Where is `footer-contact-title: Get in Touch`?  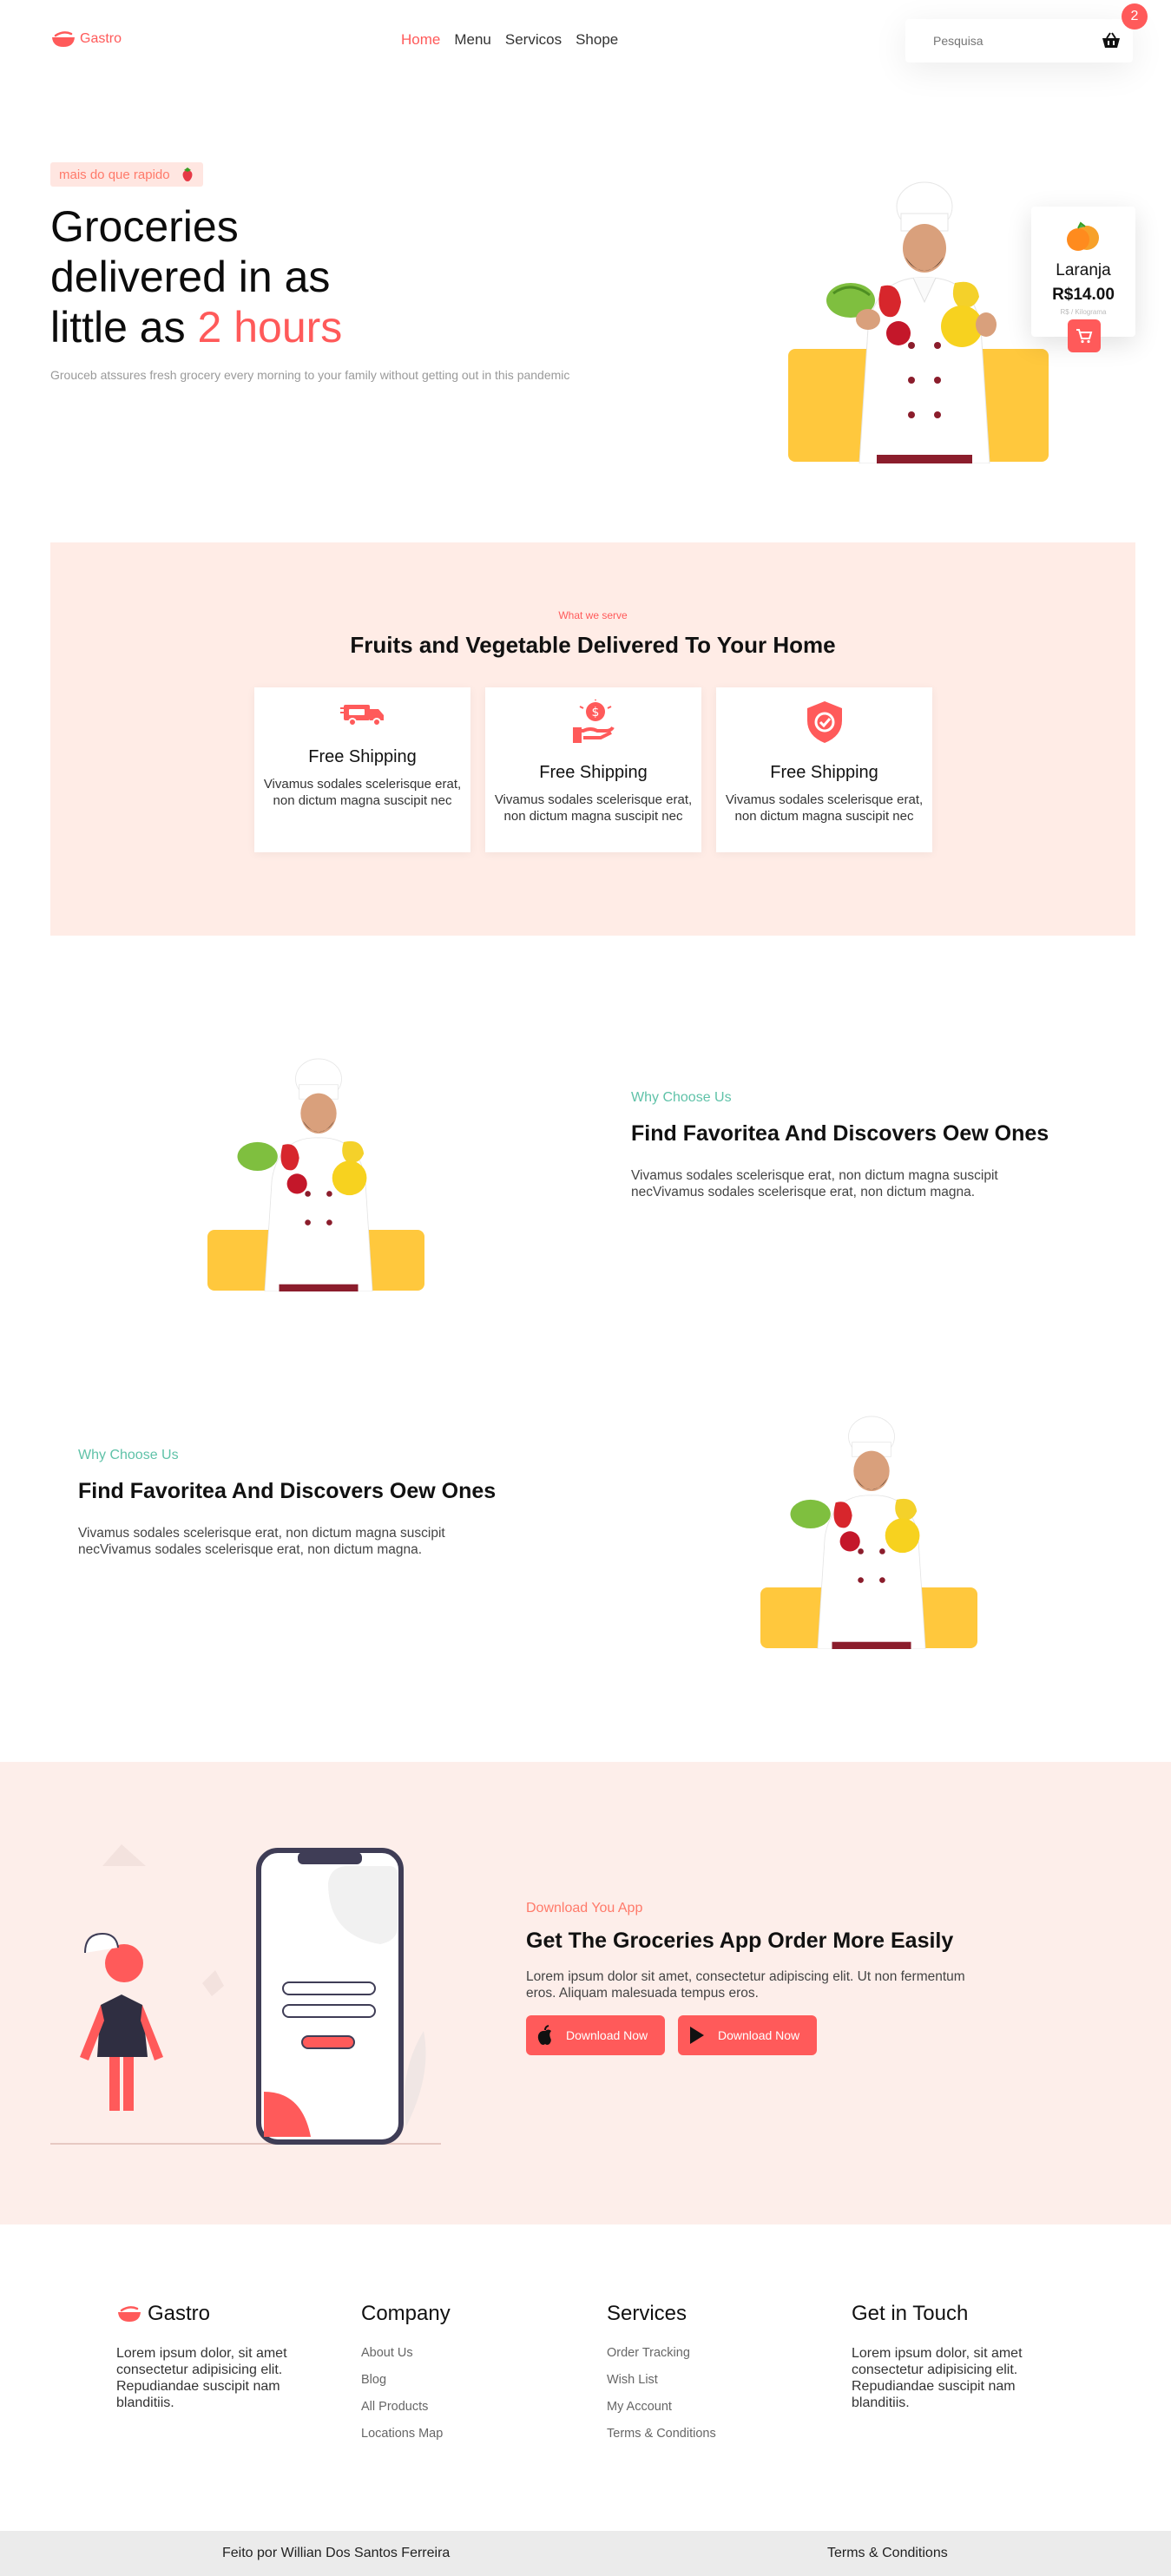
footer-contact-title: Get in Touch is located at coordinates (910, 2313).